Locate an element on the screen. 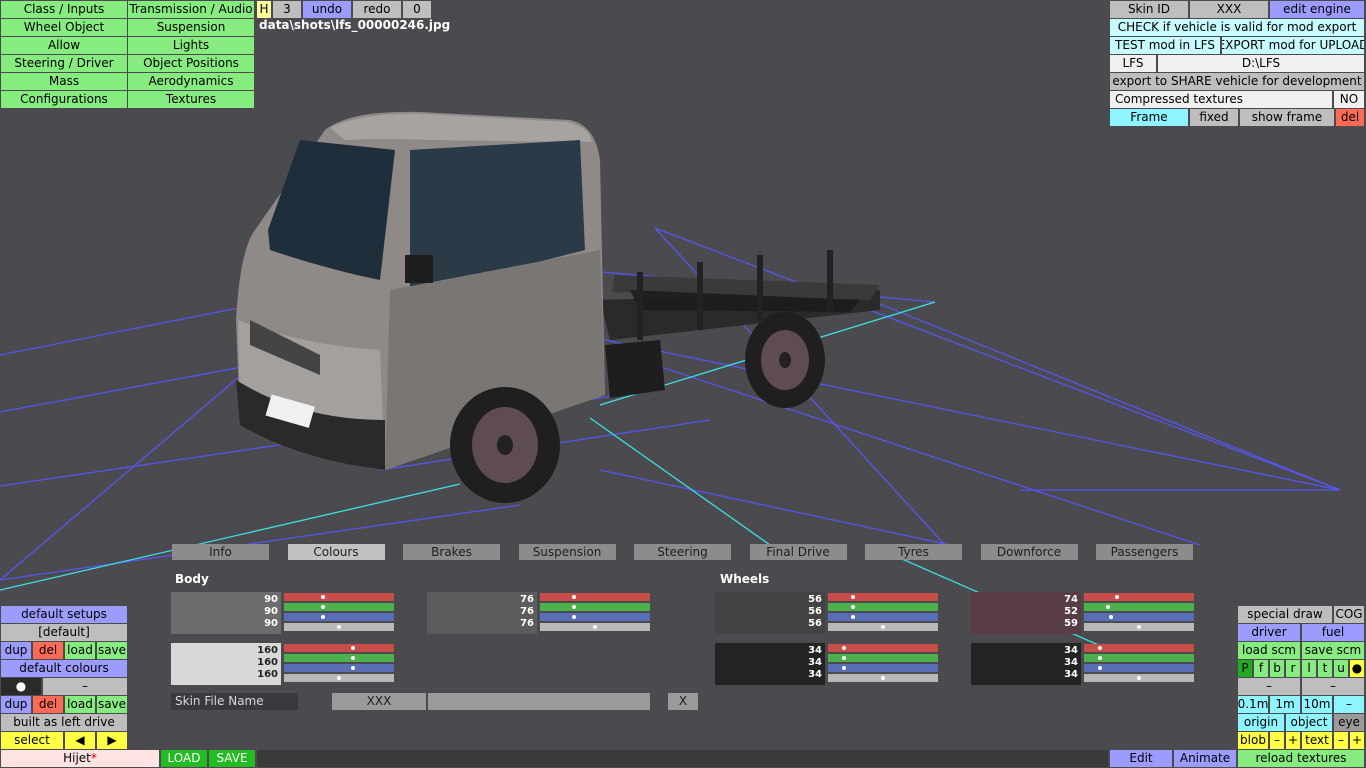 This screenshot has width=1366, height=768. step-minus-button: – is located at coordinates (1349, 704).